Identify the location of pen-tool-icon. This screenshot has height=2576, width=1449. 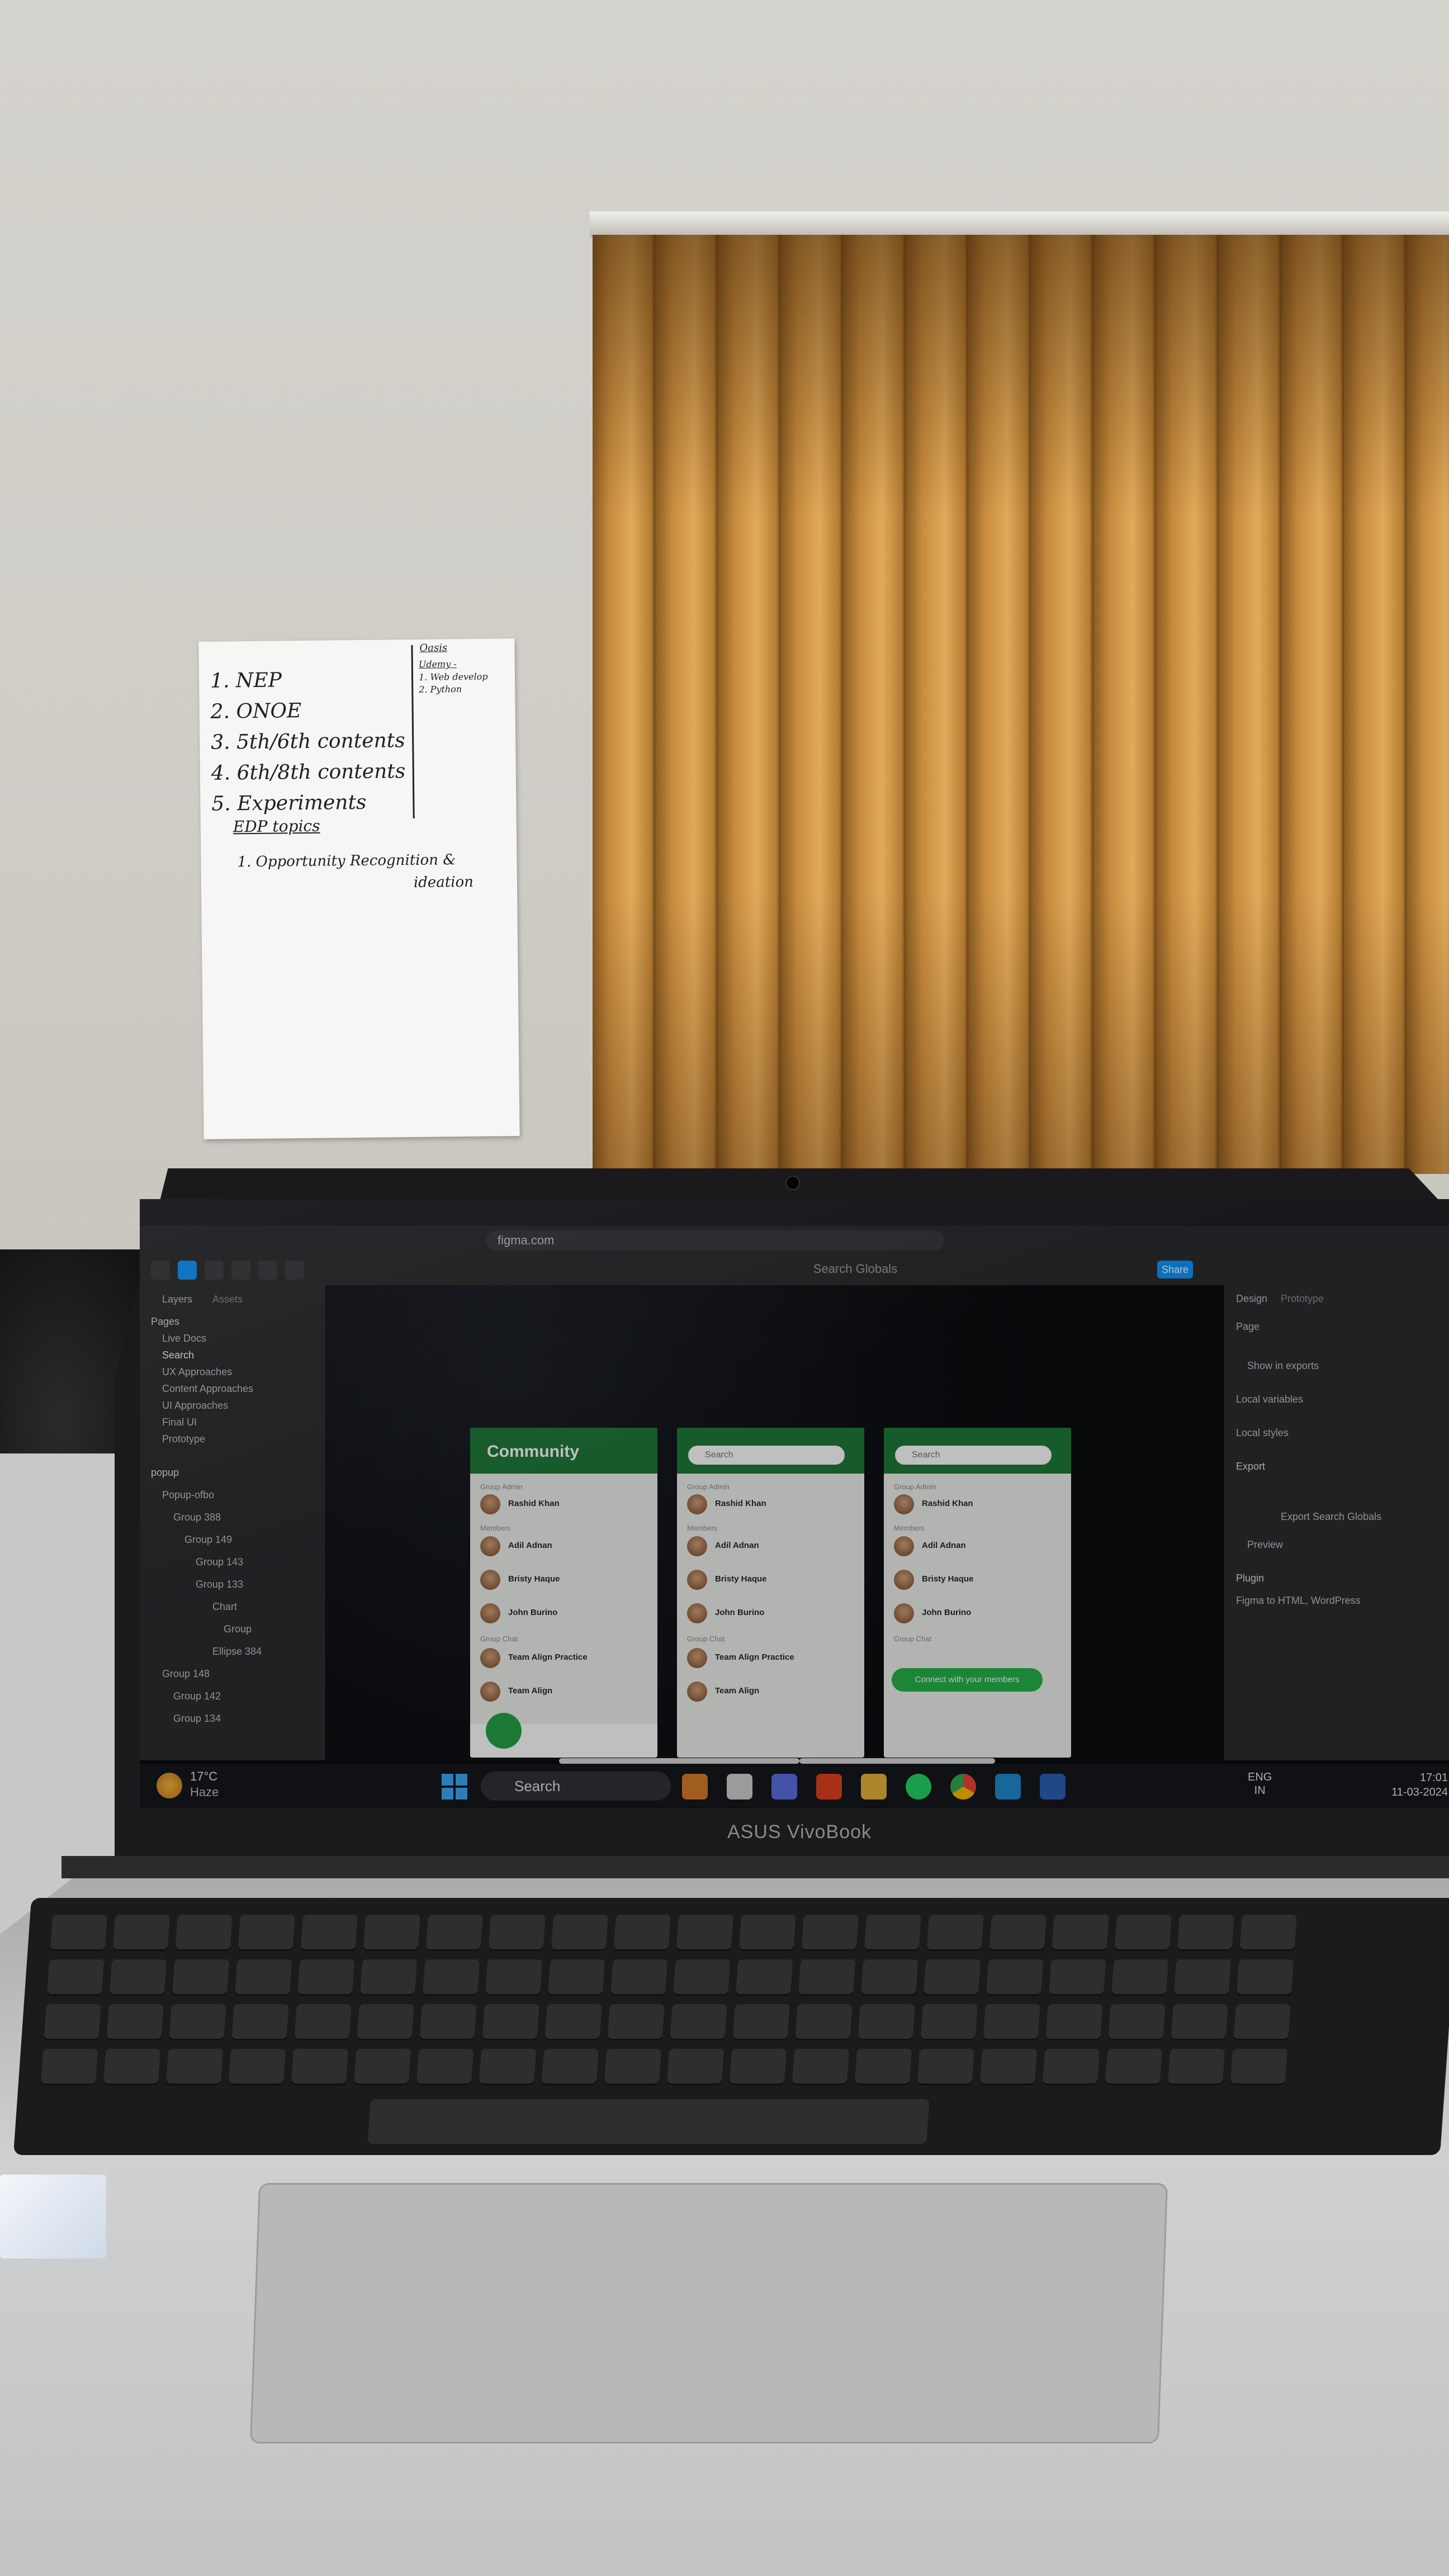
(267, 1270).